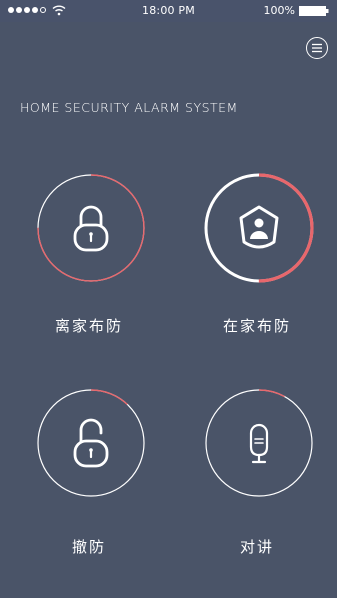 The height and width of the screenshot is (598, 337). I want to click on intercom-button: 对讲, so click(257, 478).